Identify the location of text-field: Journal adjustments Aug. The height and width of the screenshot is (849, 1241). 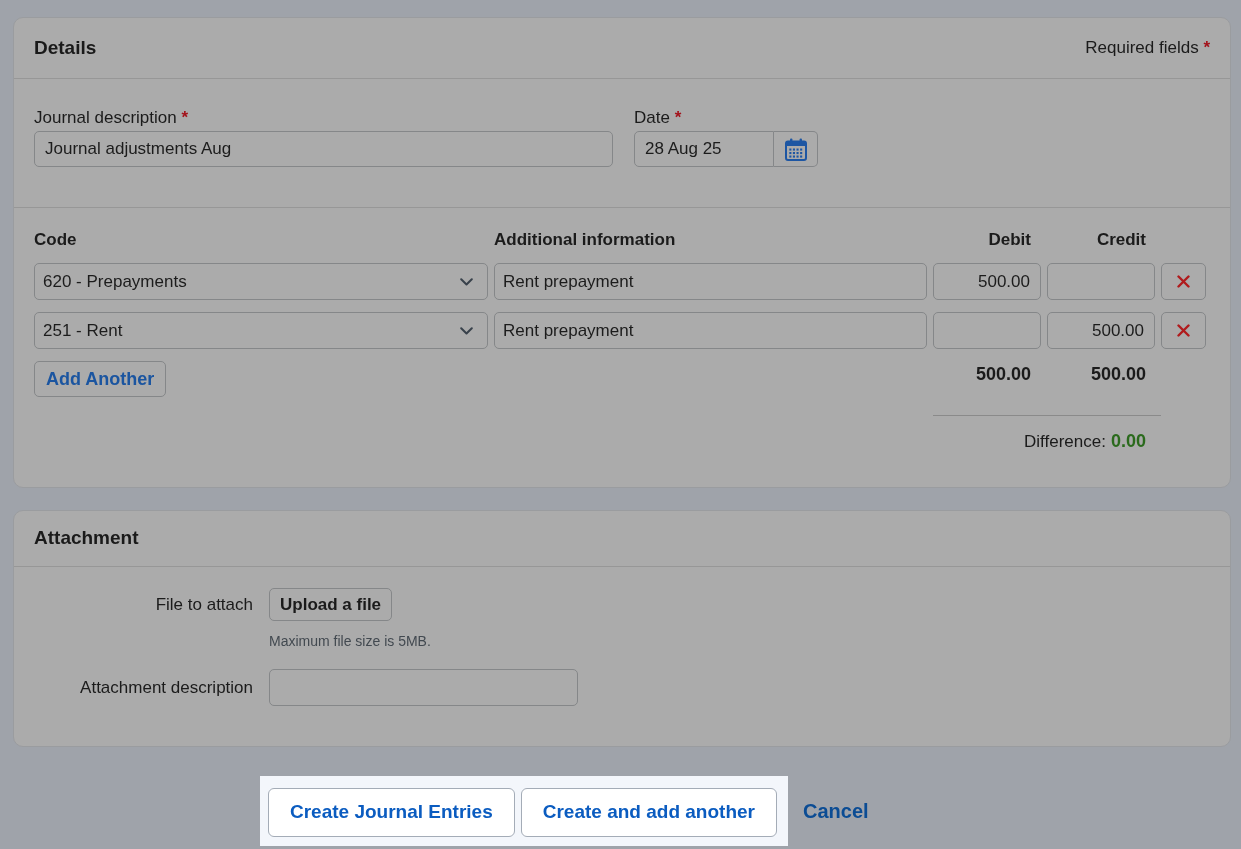
(323, 149).